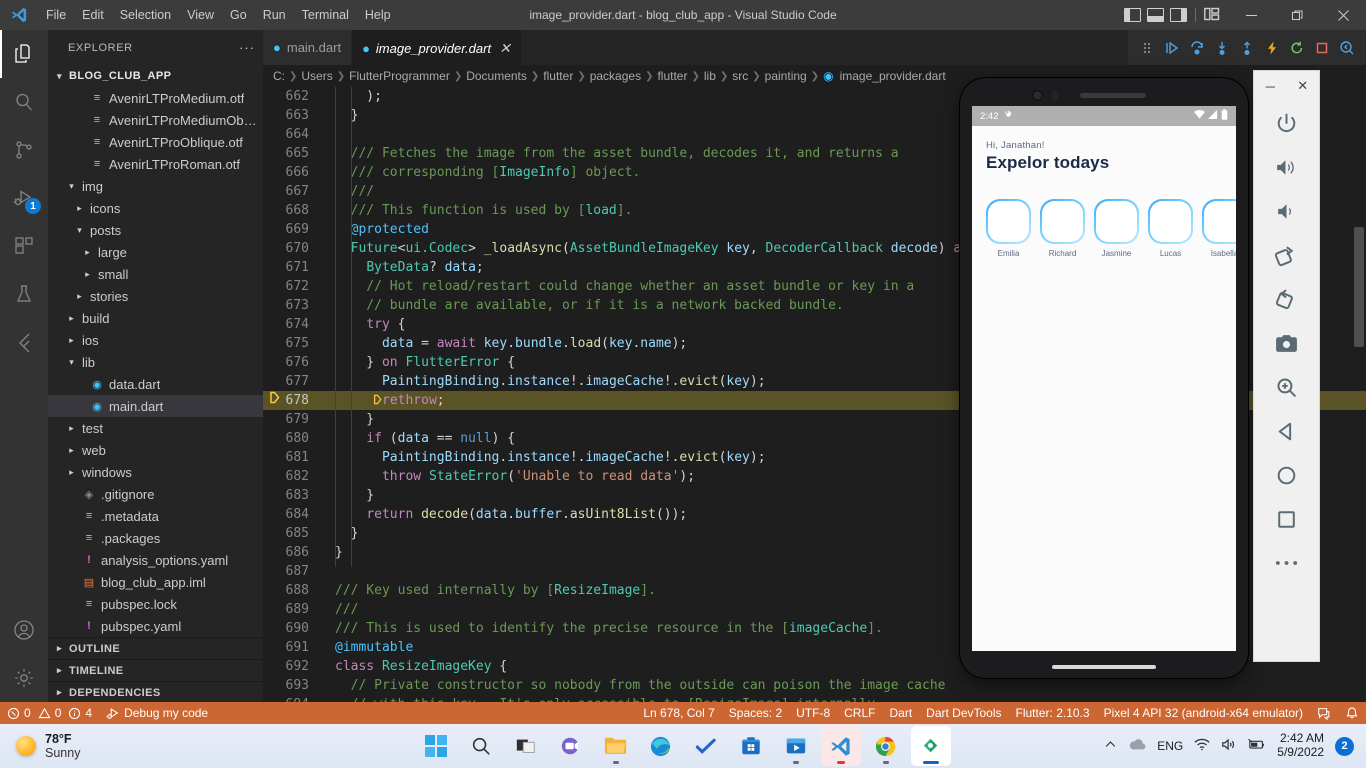  Describe the element at coordinates (274, 400) in the screenshot. I see `debug-current-line-marker-icon` at that location.